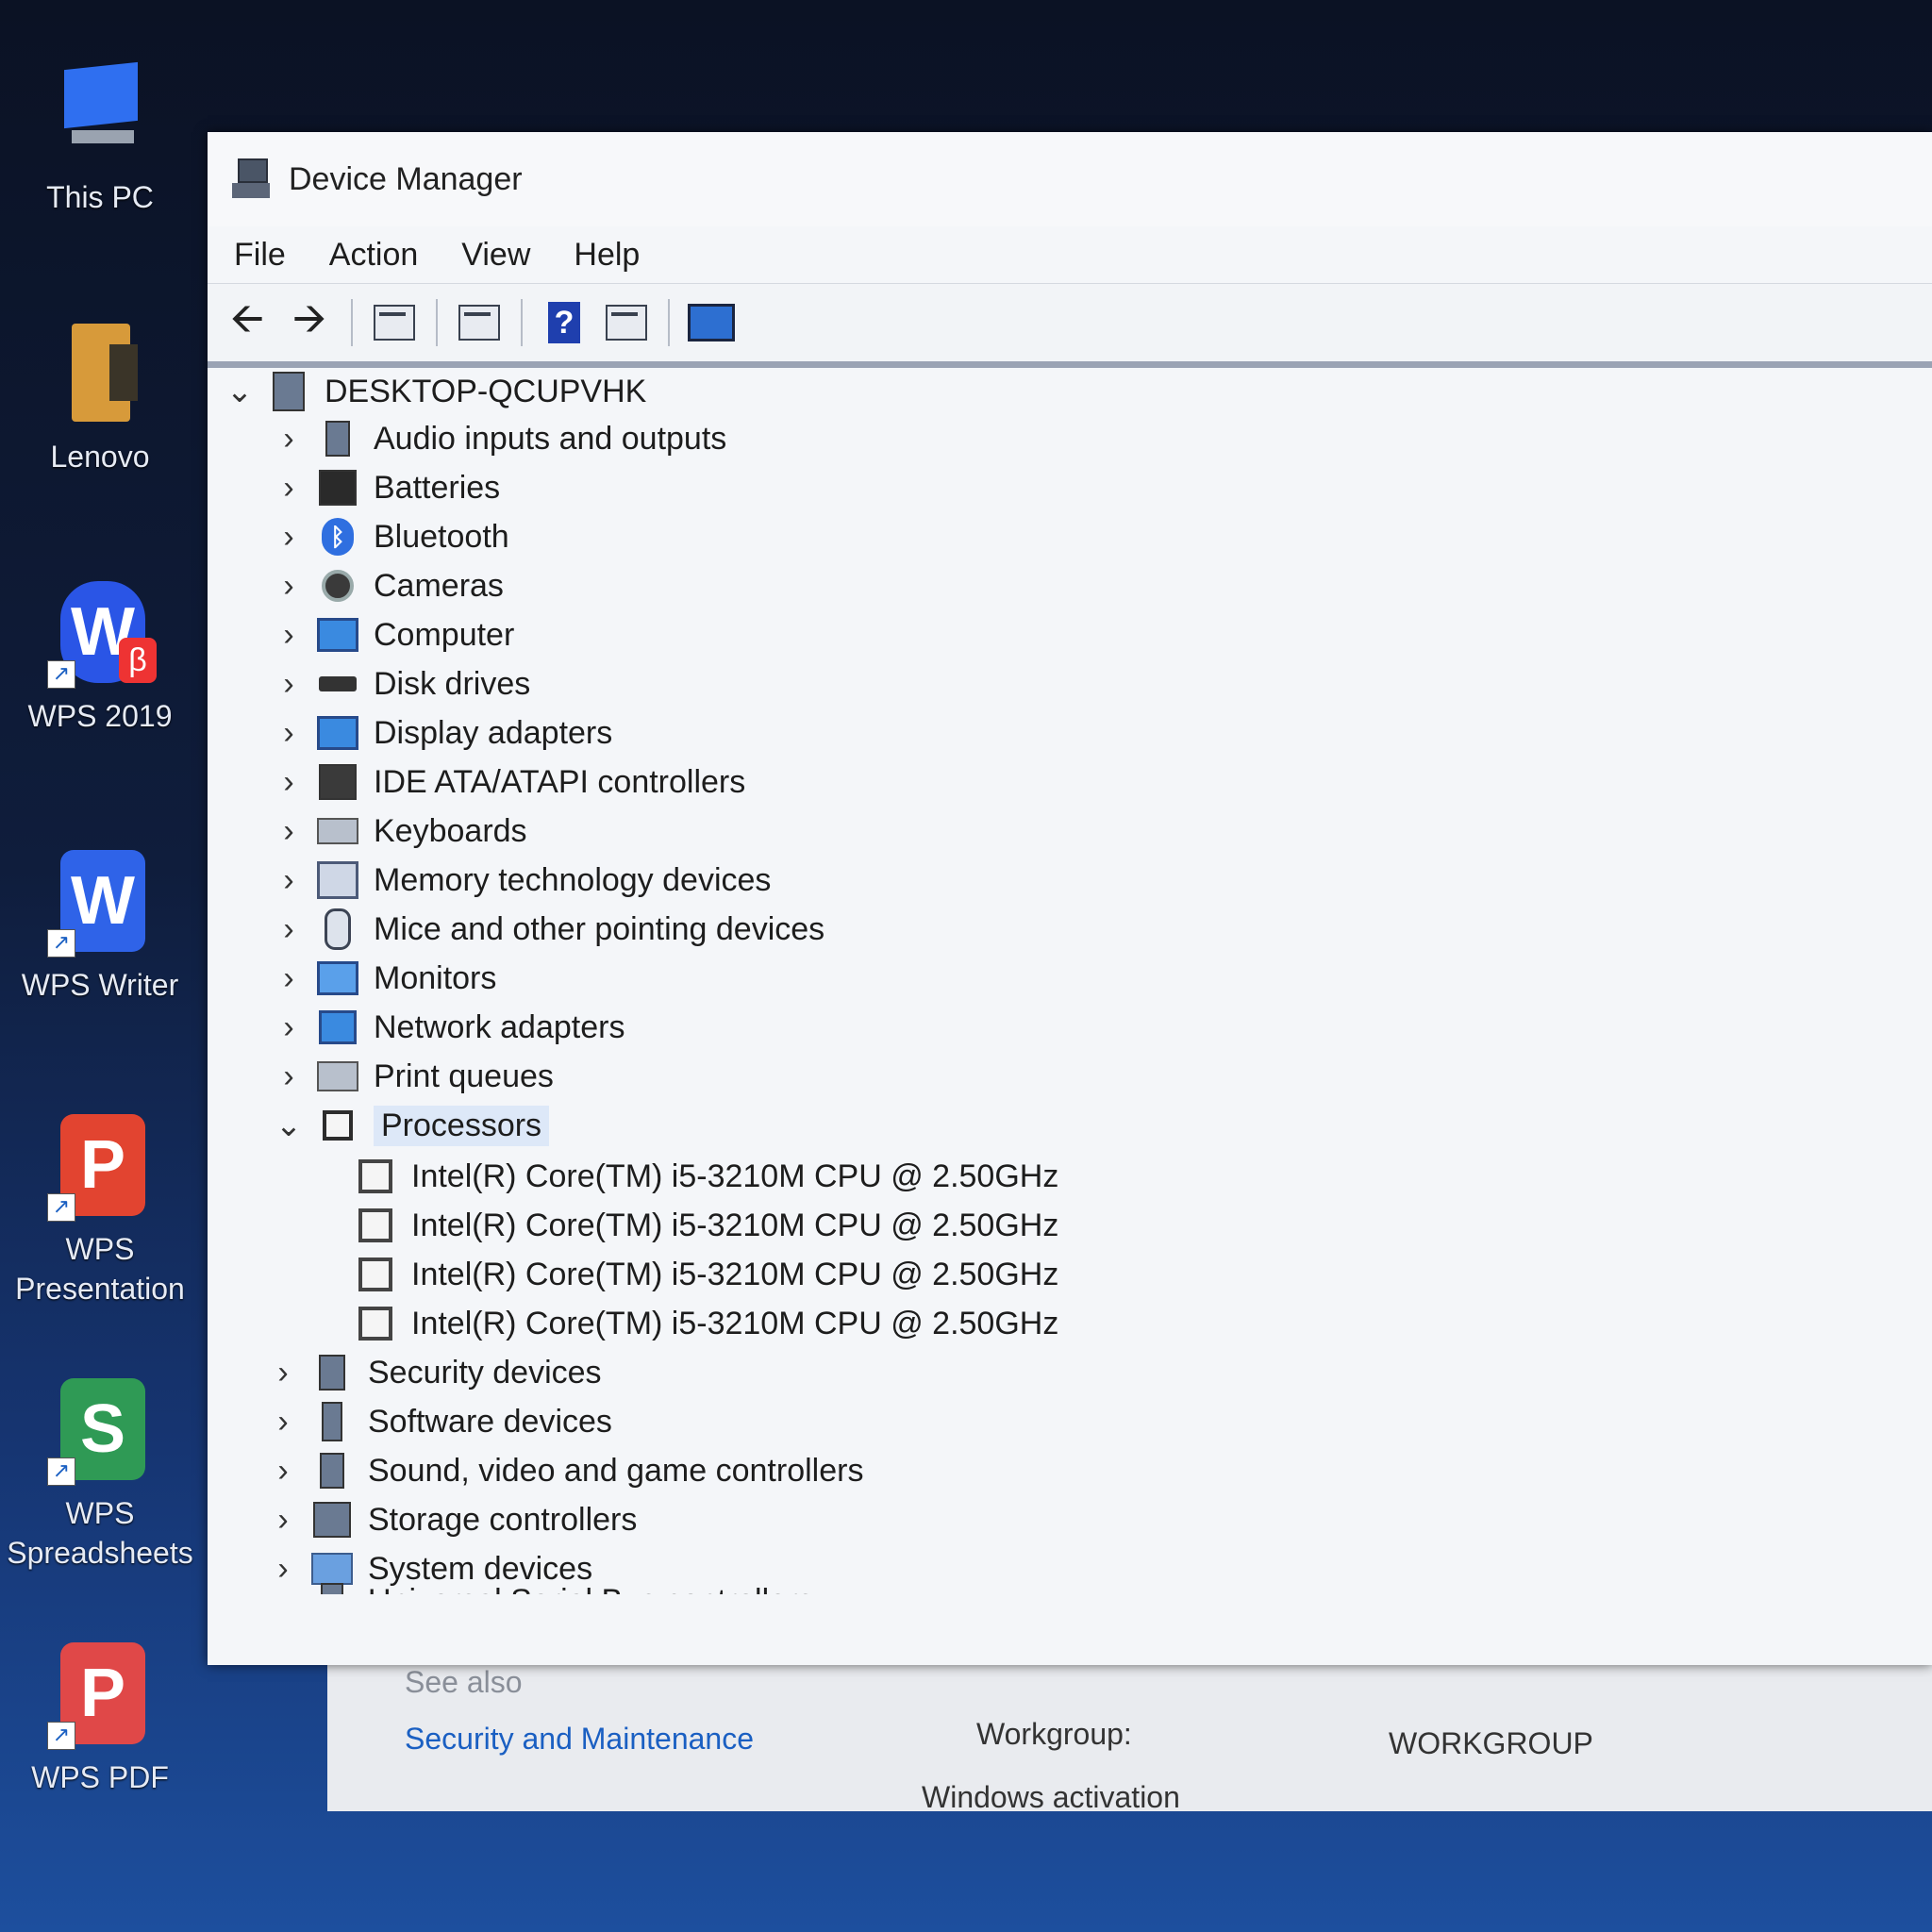 This screenshot has height=1932, width=1932. What do you see at coordinates (332, 1373) in the screenshot?
I see `security-device-icon` at bounding box center [332, 1373].